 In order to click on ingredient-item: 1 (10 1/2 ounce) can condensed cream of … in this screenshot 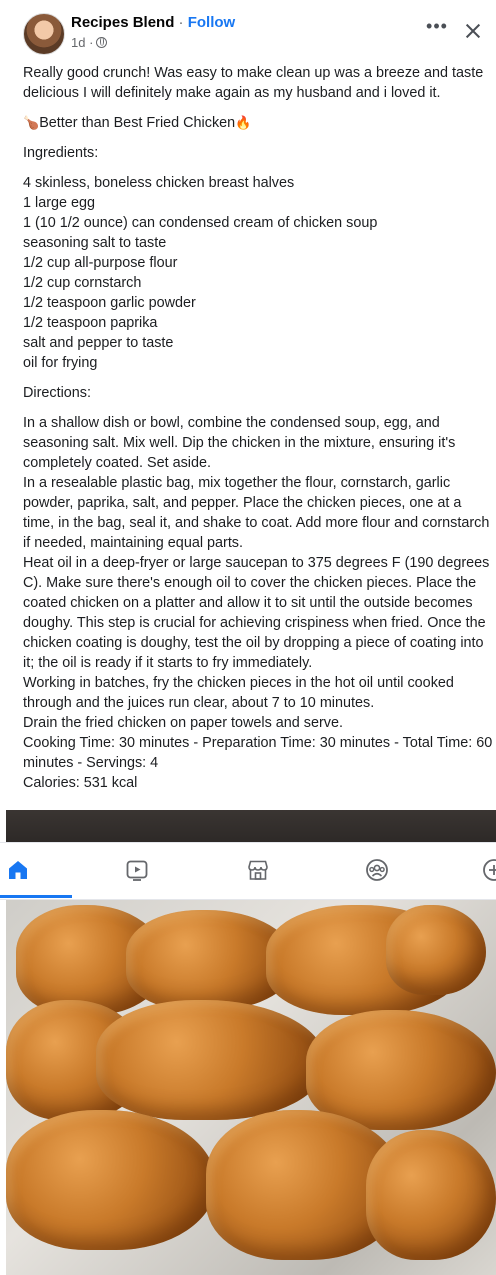, I will do `click(200, 223)`.